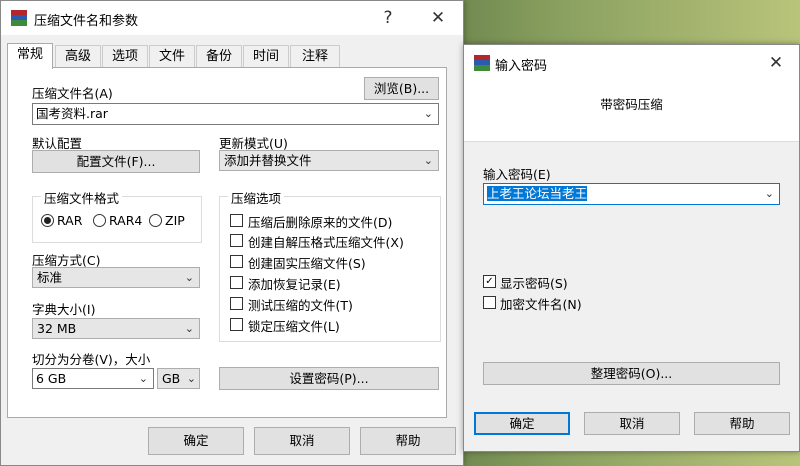  What do you see at coordinates (175, 220) in the screenshot?
I see `radio-zip-label: ZIP` at bounding box center [175, 220].